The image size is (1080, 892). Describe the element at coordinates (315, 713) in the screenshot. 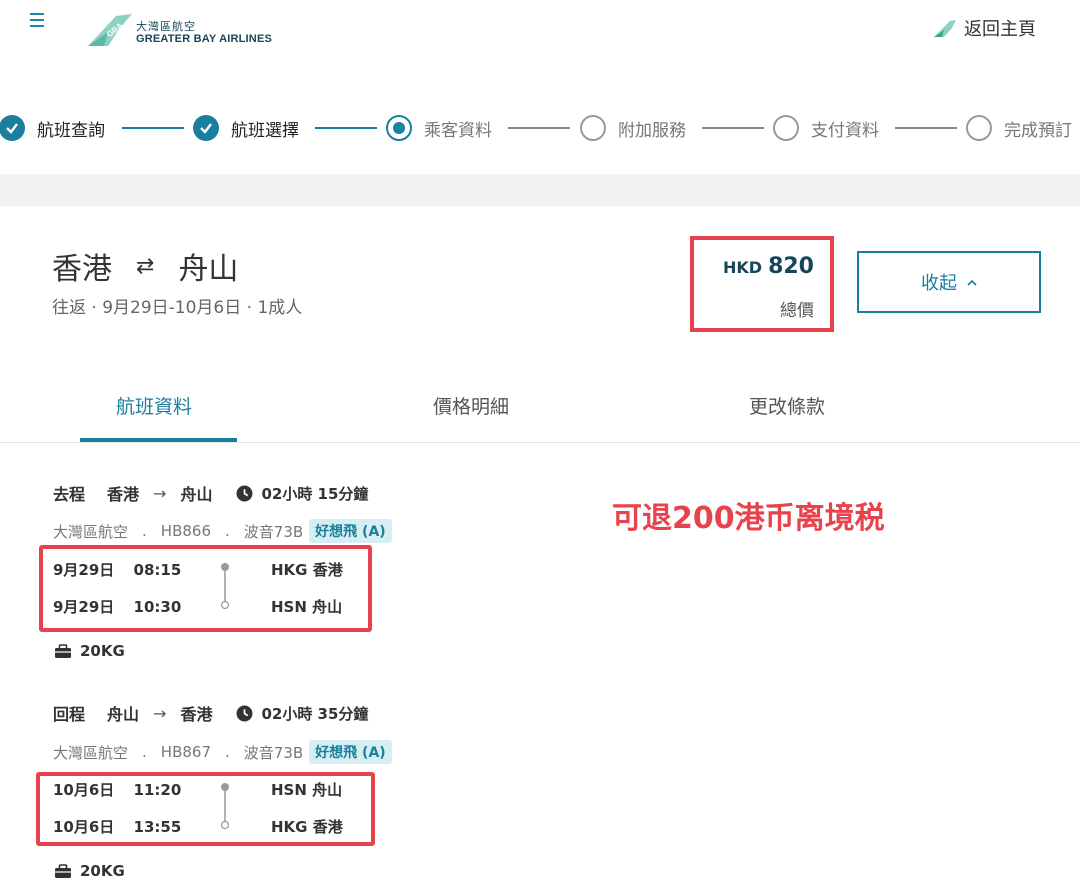

I see `flight-duration: 02小時 35分鐘` at that location.